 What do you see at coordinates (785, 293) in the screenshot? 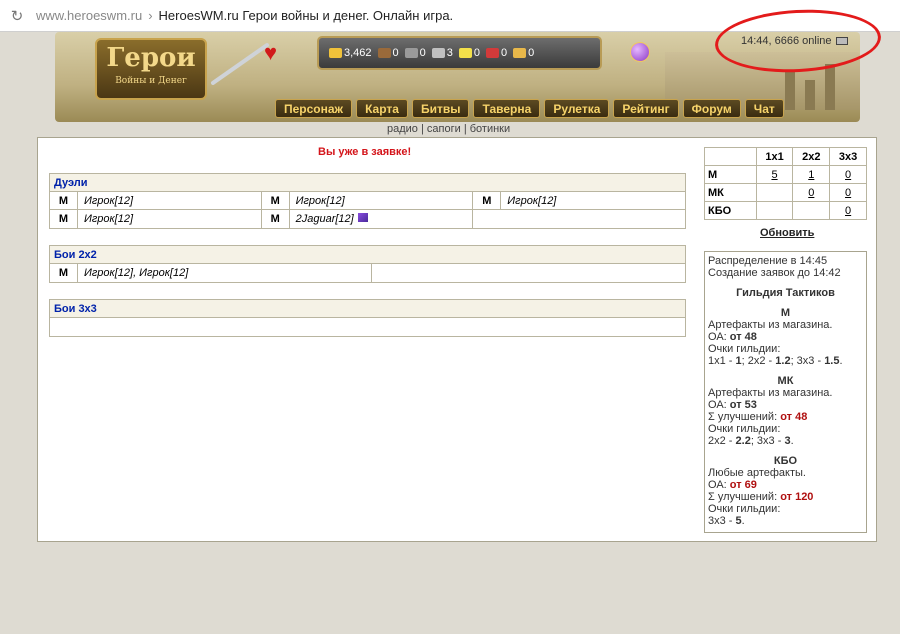
I see `guild-name: Гильдия Тактиков` at bounding box center [785, 293].